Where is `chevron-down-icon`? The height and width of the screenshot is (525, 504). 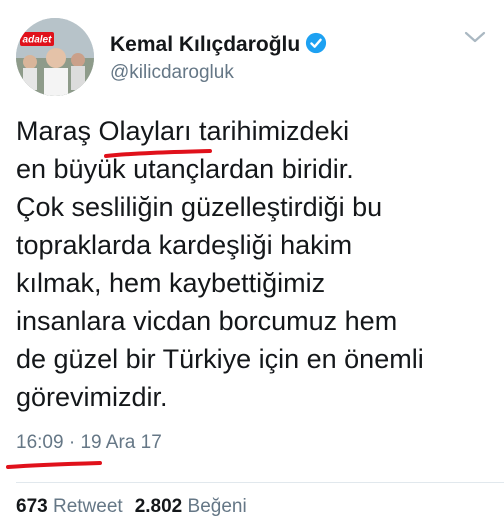
chevron-down-icon is located at coordinates (475, 37).